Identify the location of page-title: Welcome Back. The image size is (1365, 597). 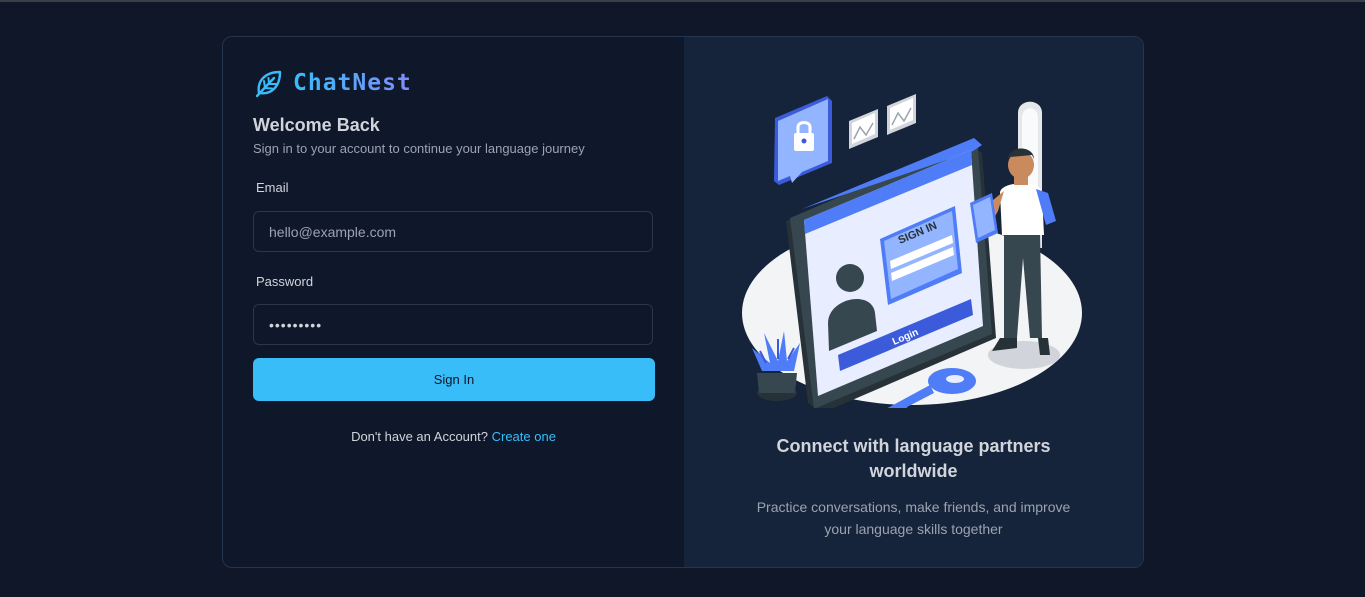
(316, 125).